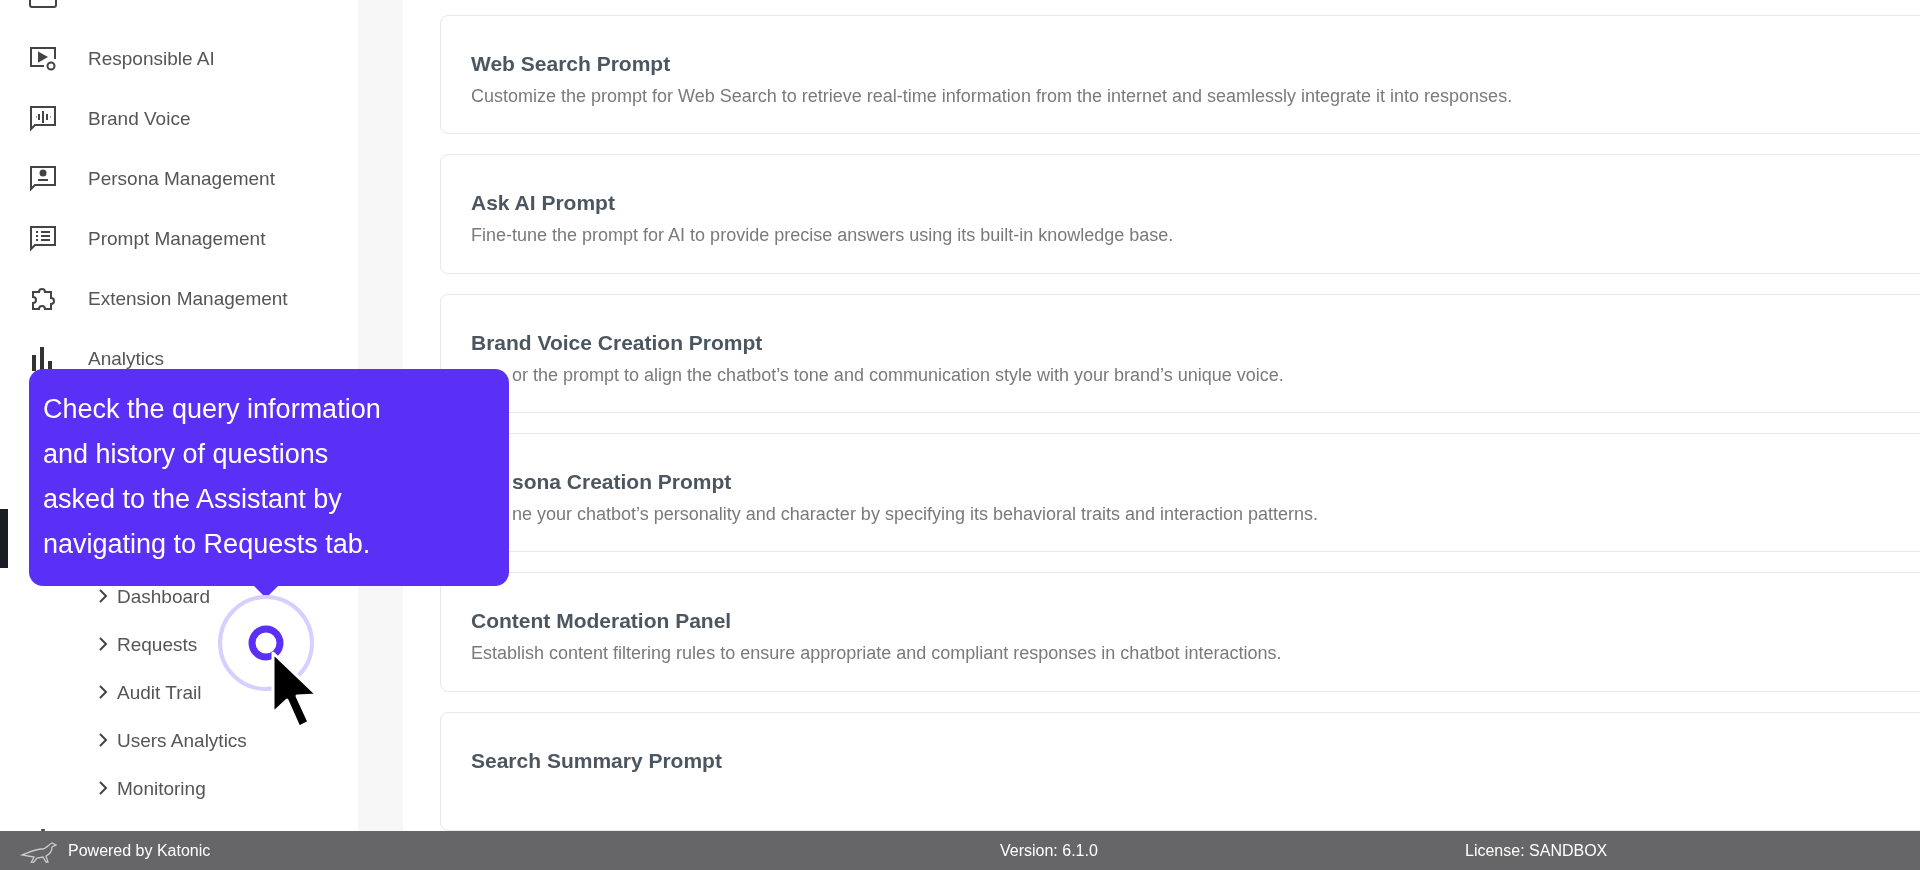  Describe the element at coordinates (139, 850) in the screenshot. I see `powered-by-text: Powered by Katonic` at that location.